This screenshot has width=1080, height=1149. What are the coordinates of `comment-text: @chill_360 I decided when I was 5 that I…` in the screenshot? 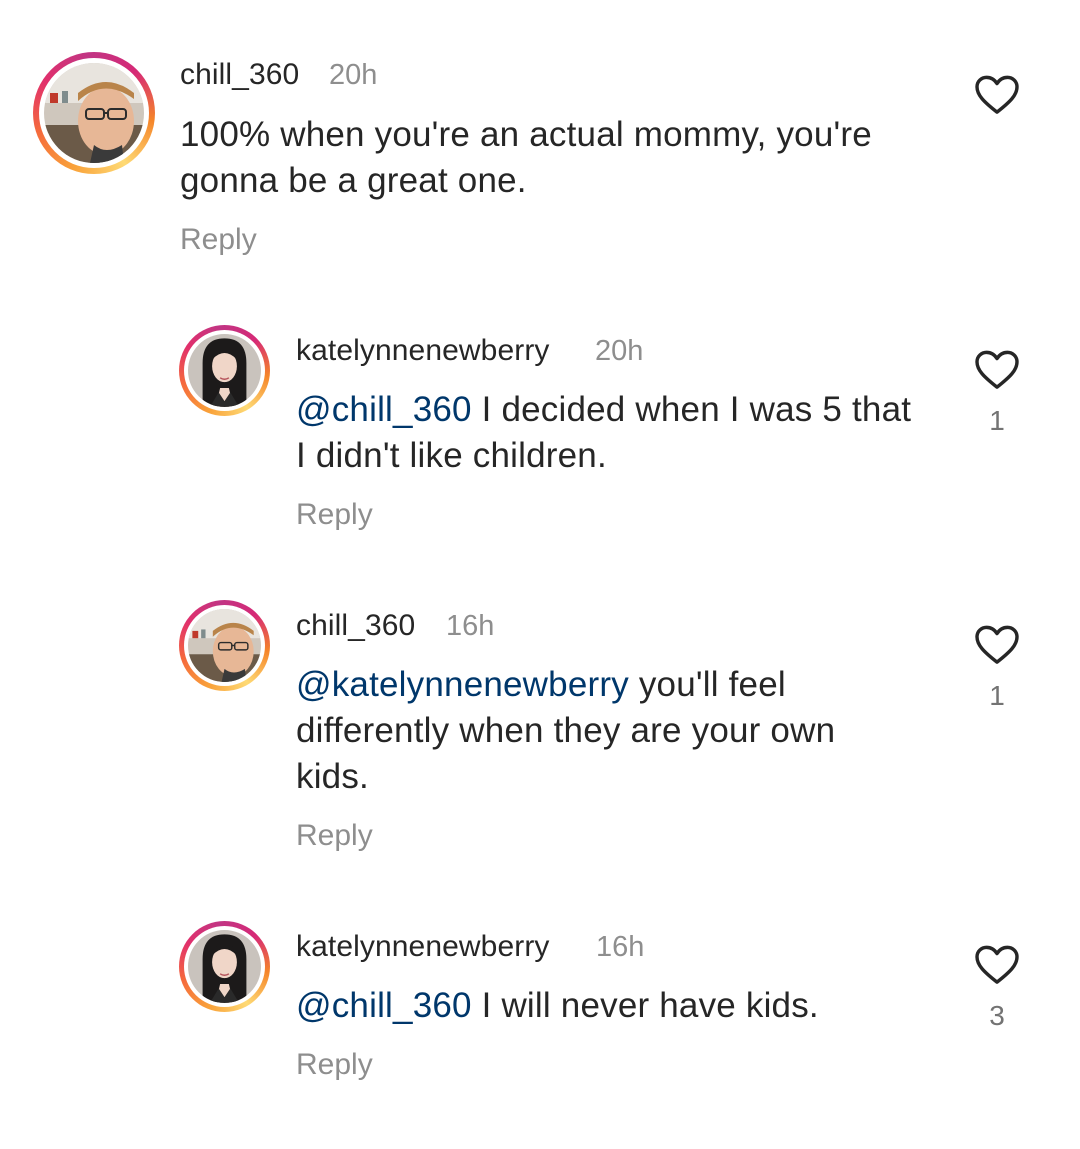 It's located at (606, 433).